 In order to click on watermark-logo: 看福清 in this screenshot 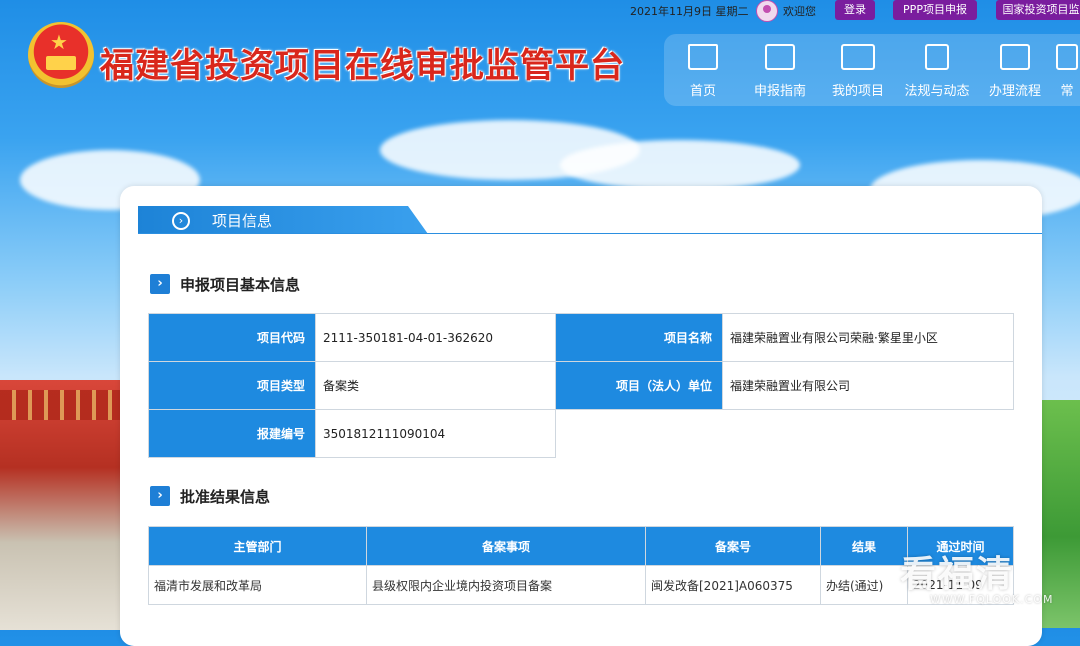, I will do `click(957, 574)`.